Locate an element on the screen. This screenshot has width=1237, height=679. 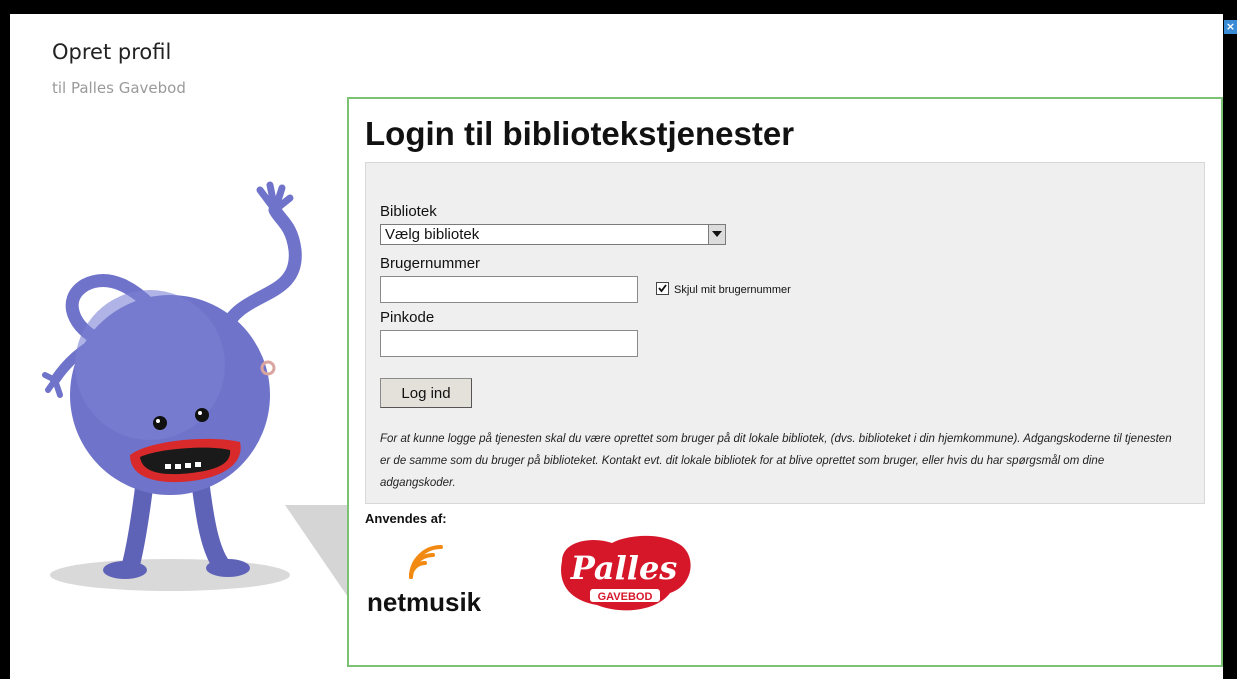
library-select-value: Vælg bibliotek is located at coordinates (432, 234).